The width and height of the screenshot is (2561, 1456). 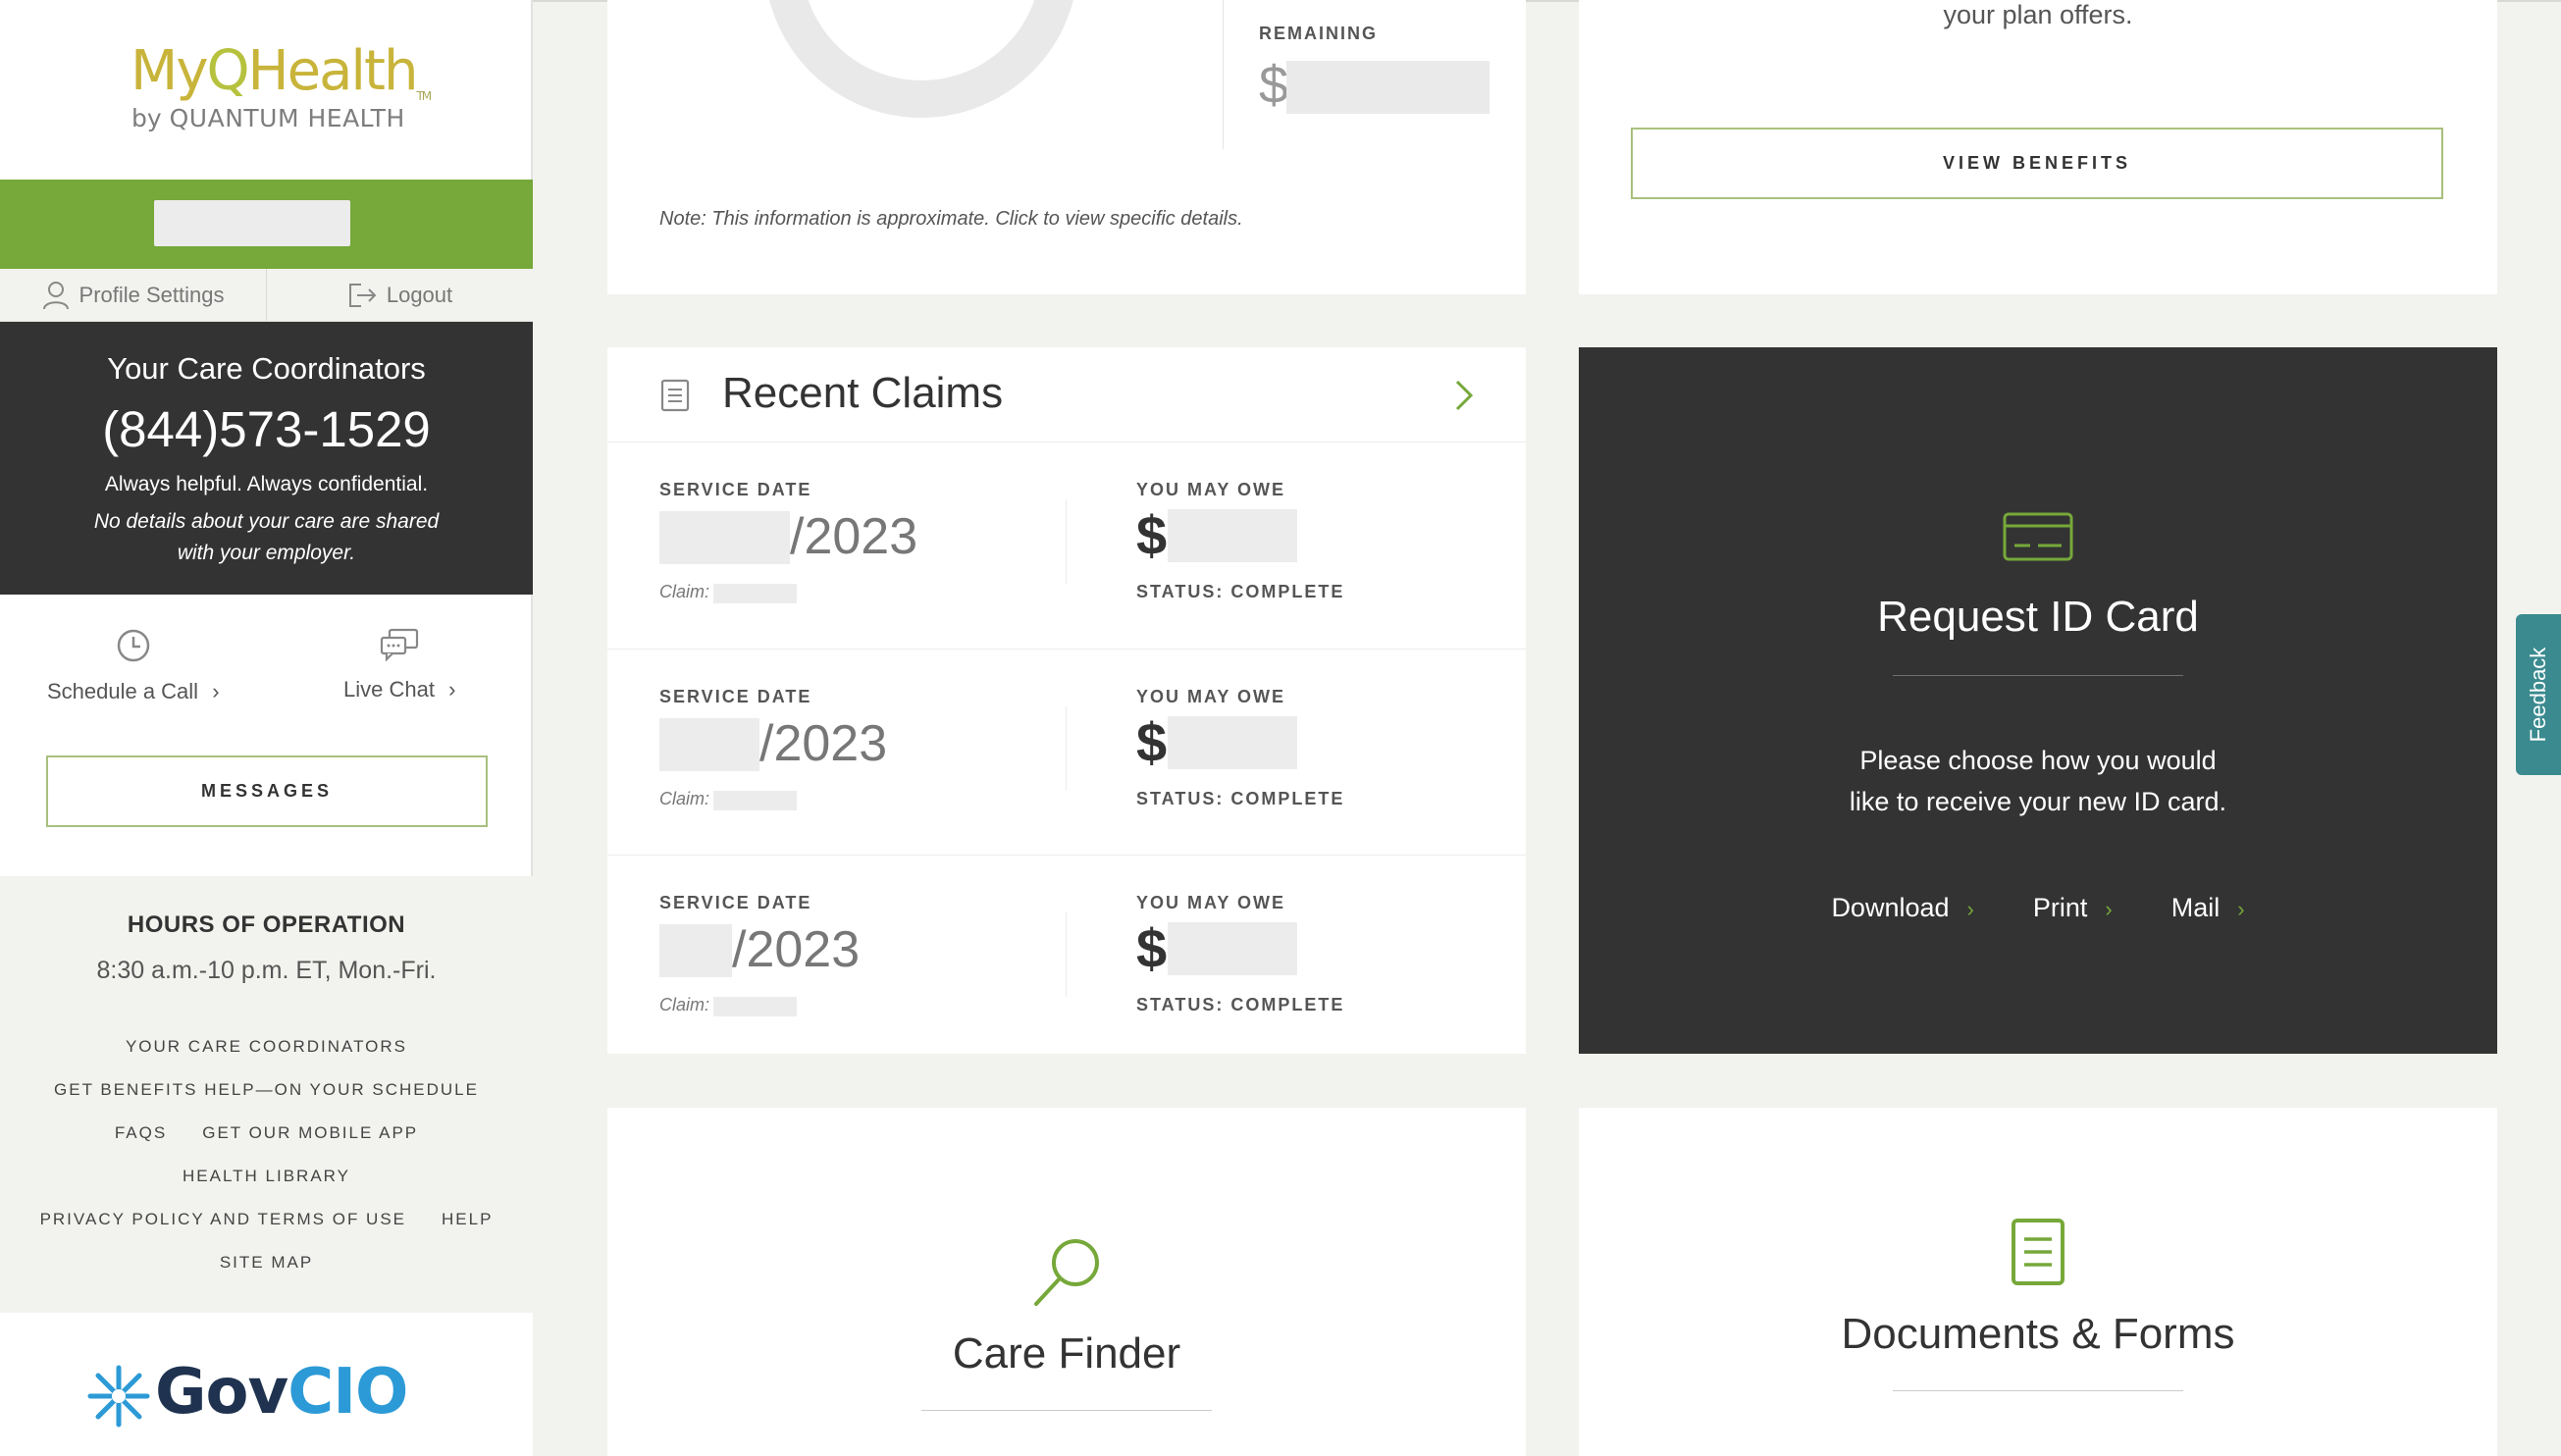 I want to click on account-links: Profile Settings Logout, so click(x=266, y=295).